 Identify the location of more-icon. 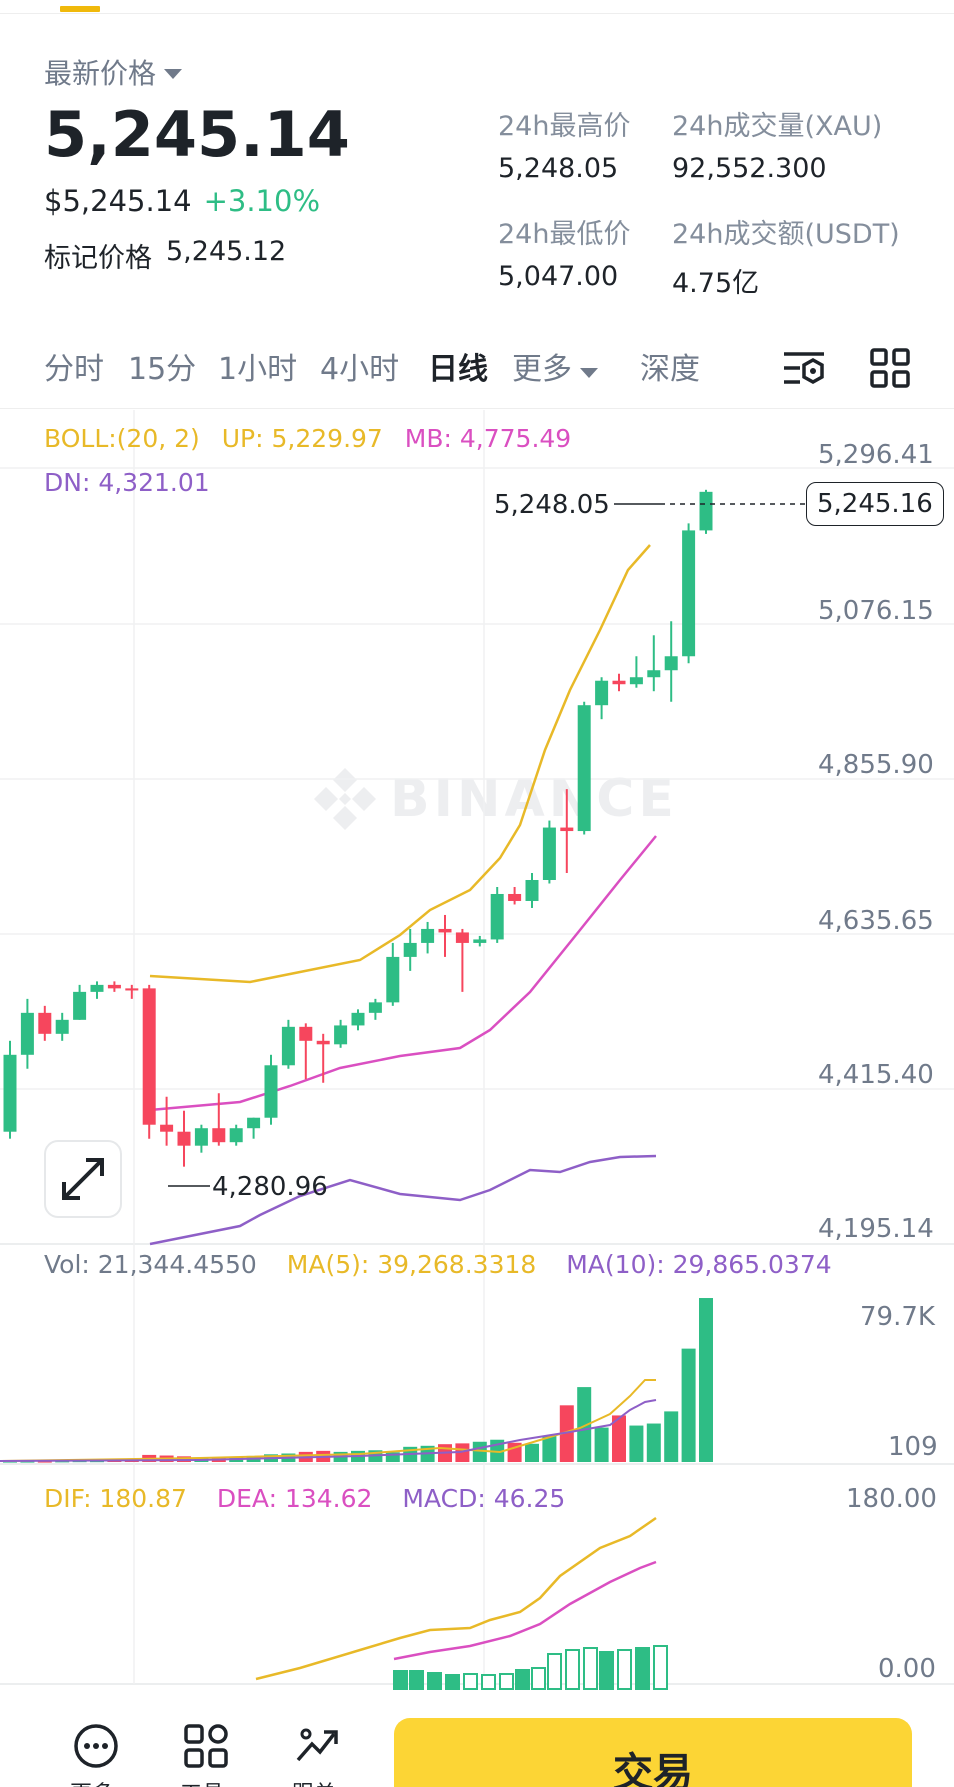
(96, 1746).